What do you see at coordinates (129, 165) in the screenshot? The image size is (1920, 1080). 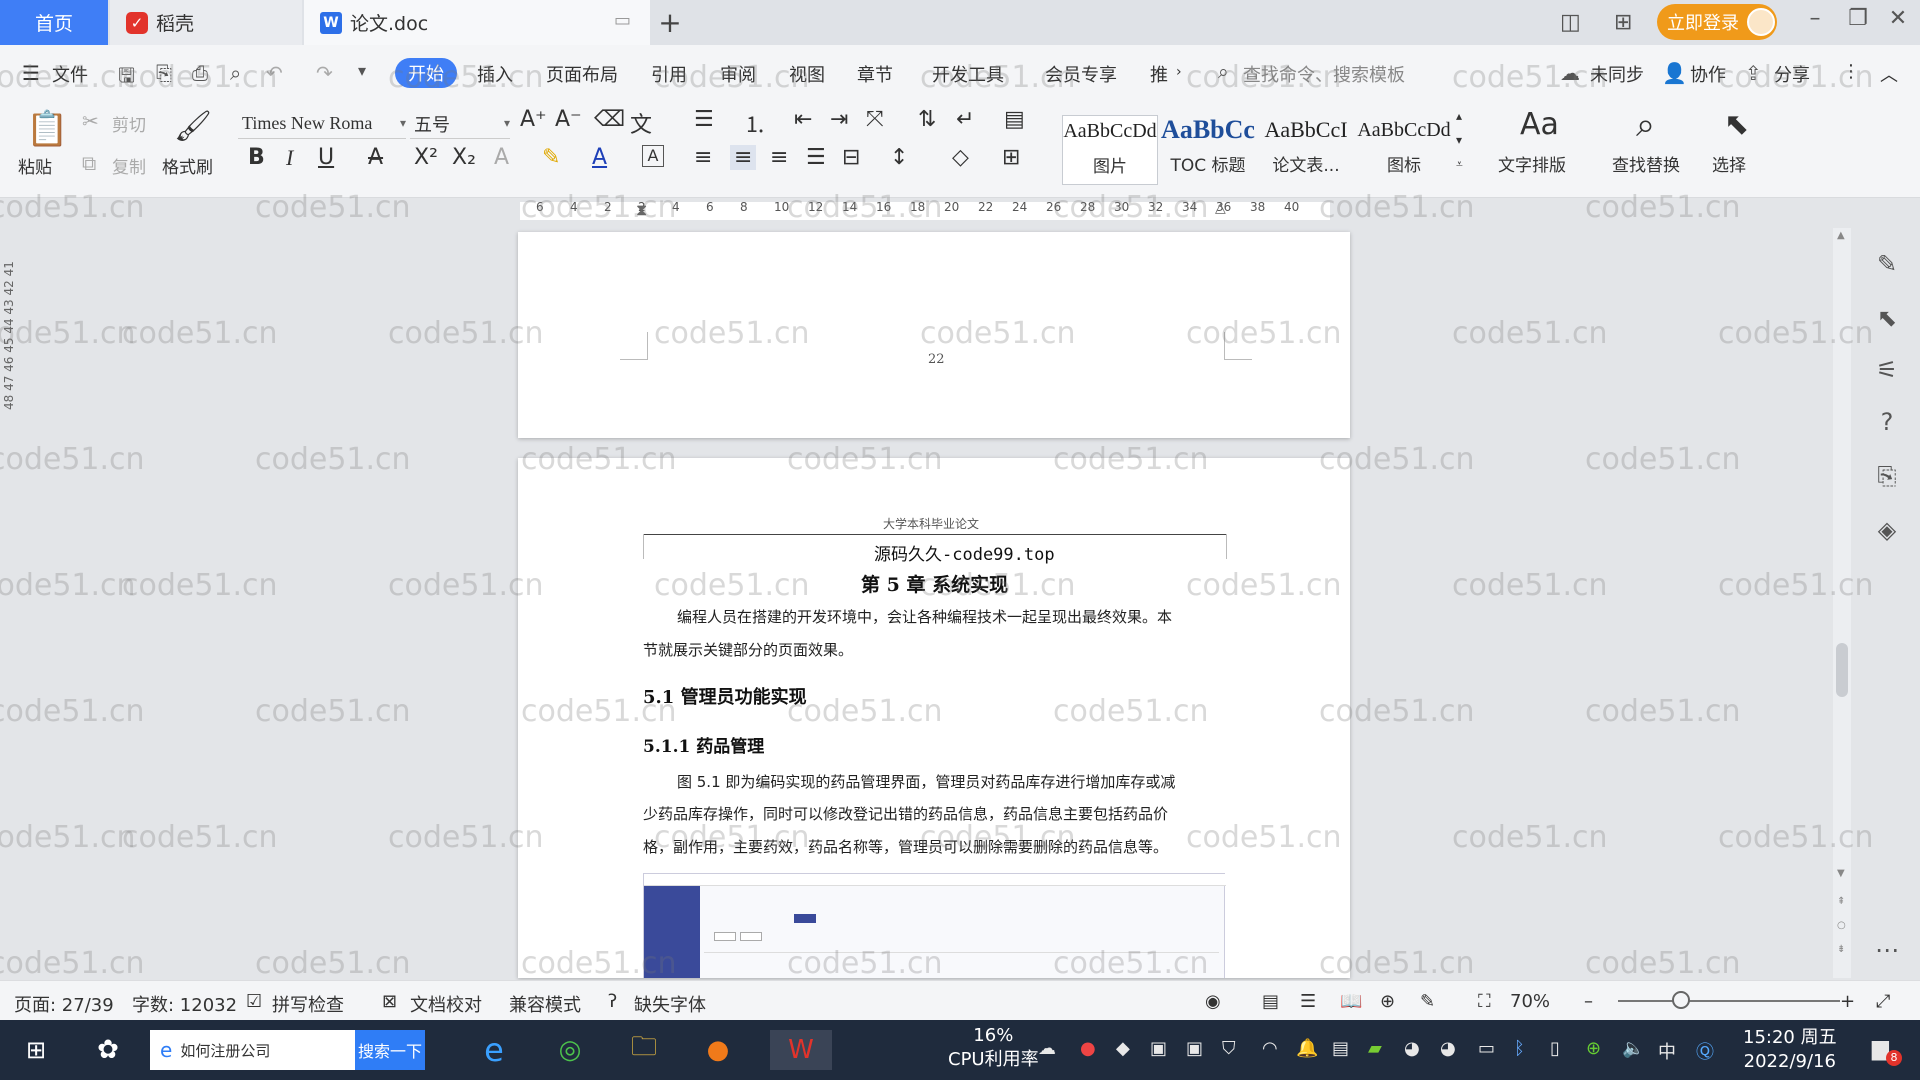 I see `copy-button: 复制` at bounding box center [129, 165].